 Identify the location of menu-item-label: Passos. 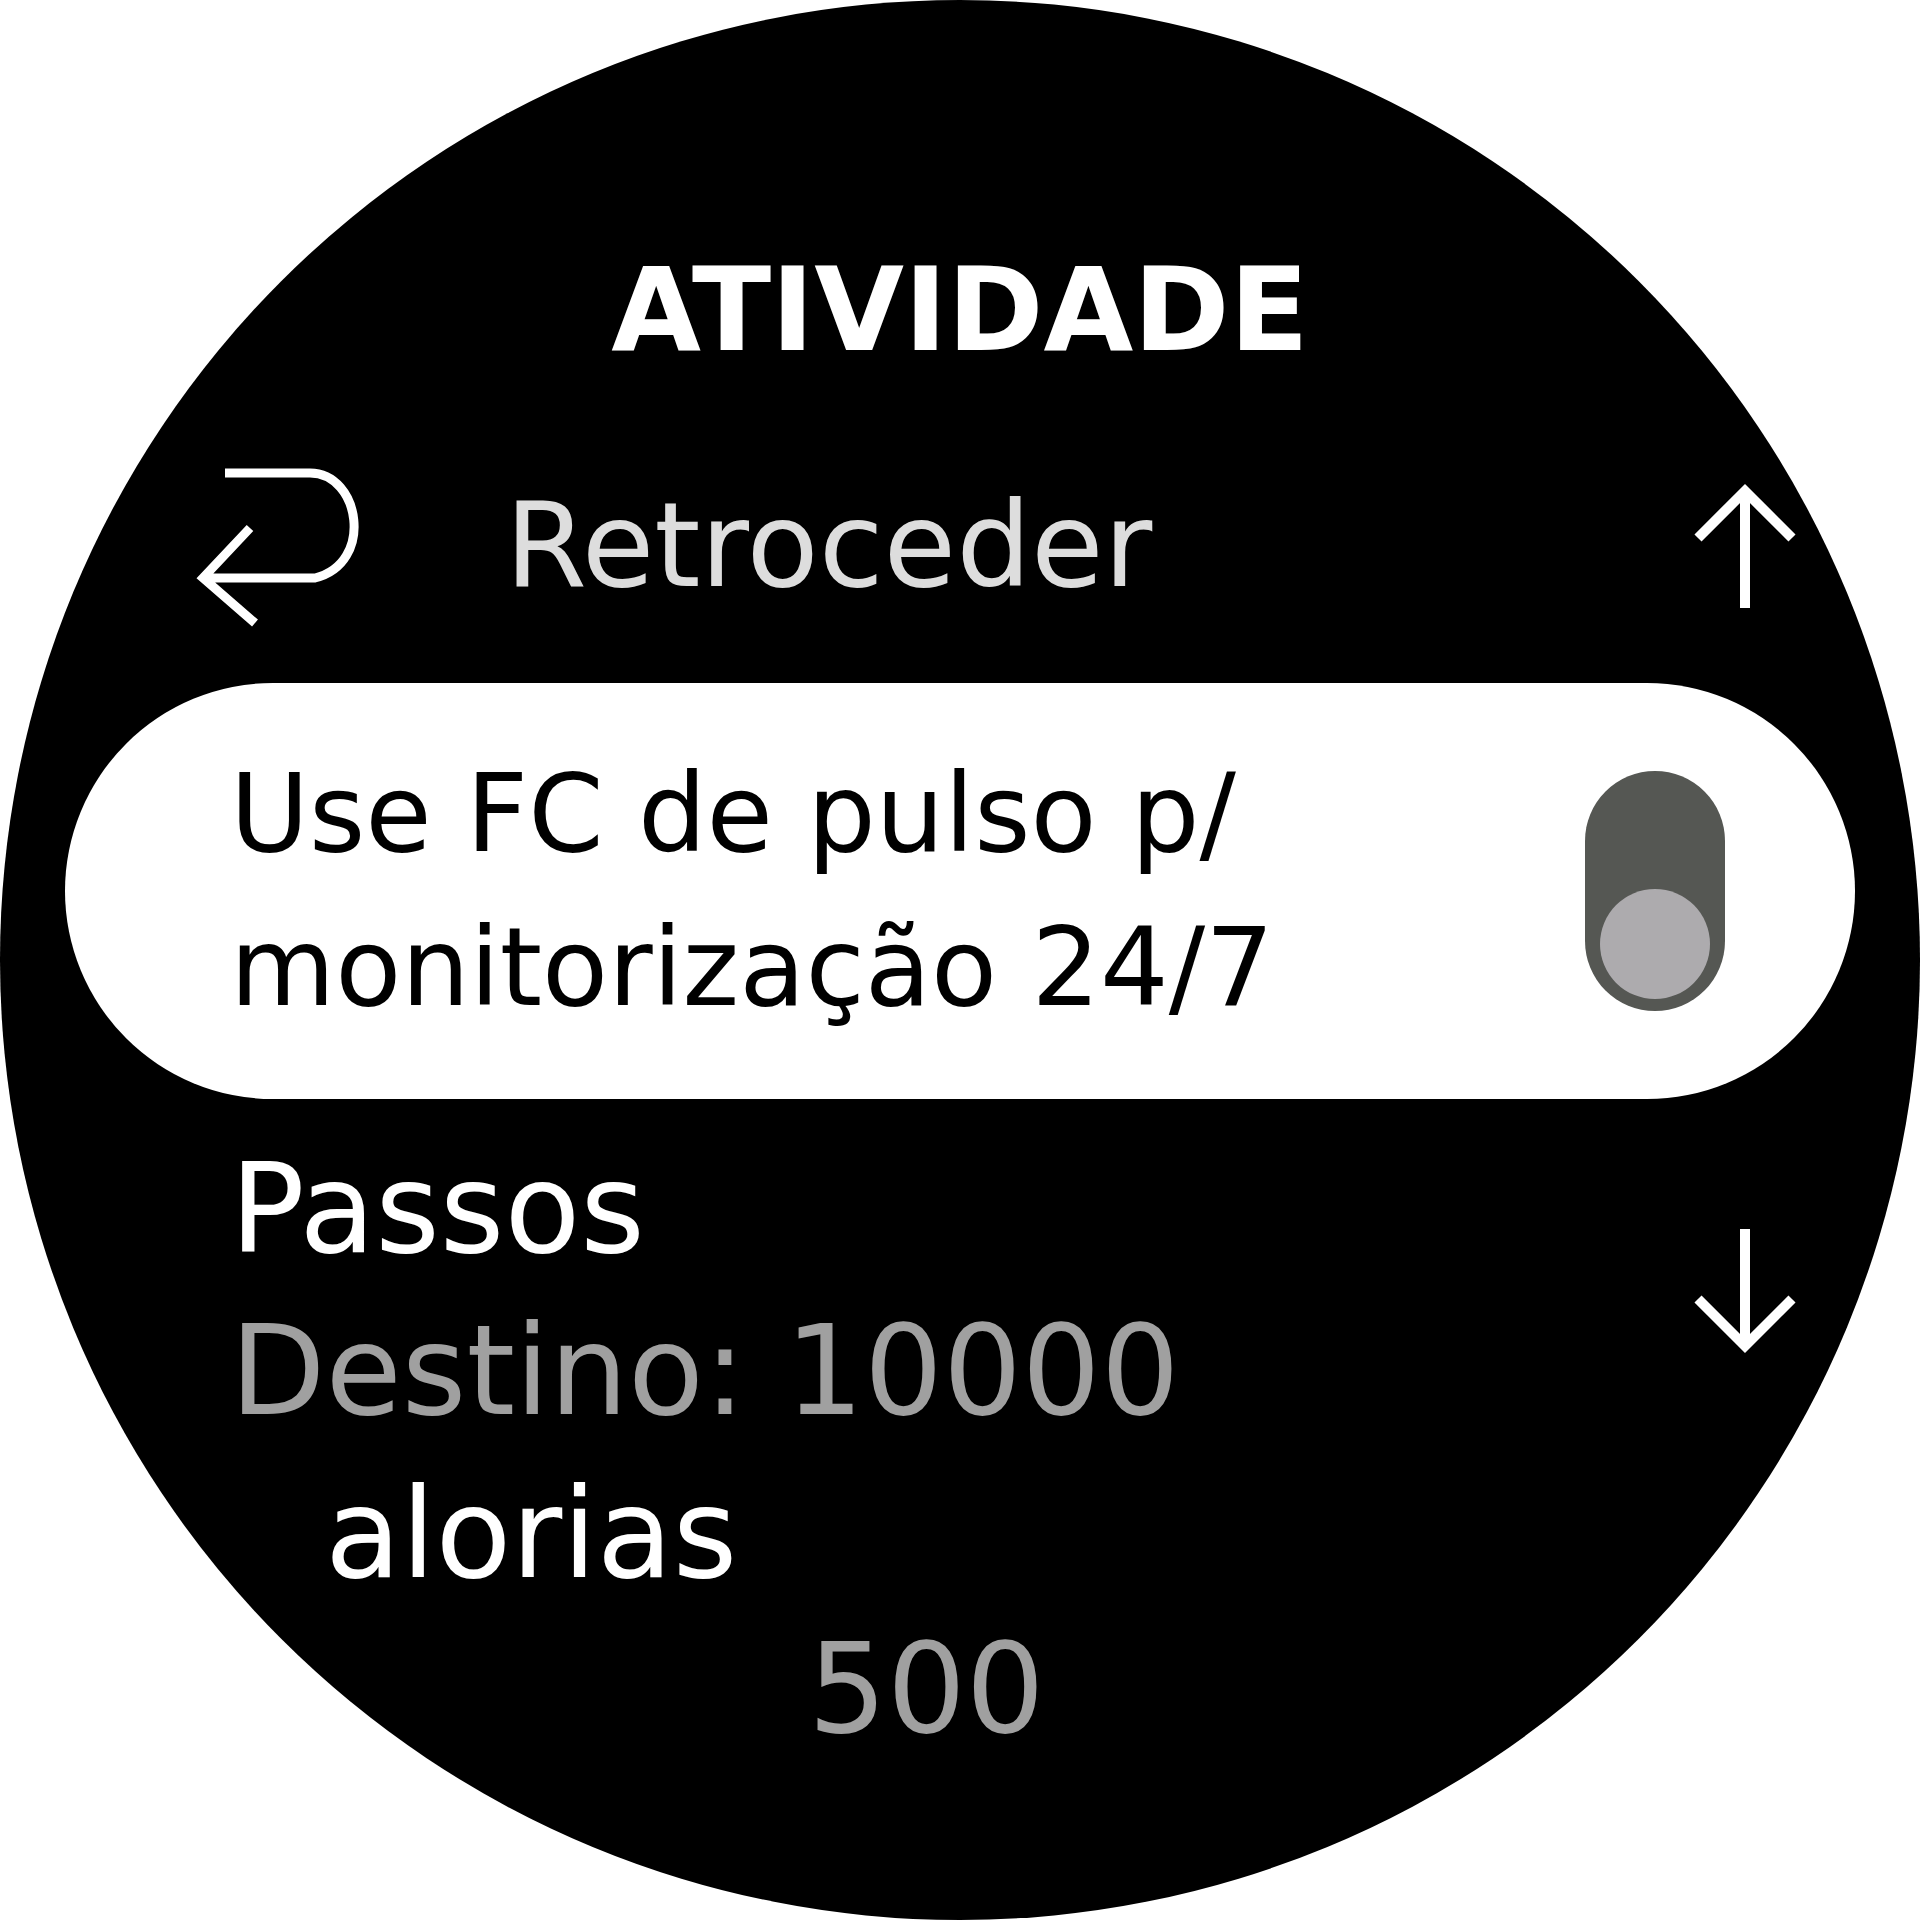
(960, 1209).